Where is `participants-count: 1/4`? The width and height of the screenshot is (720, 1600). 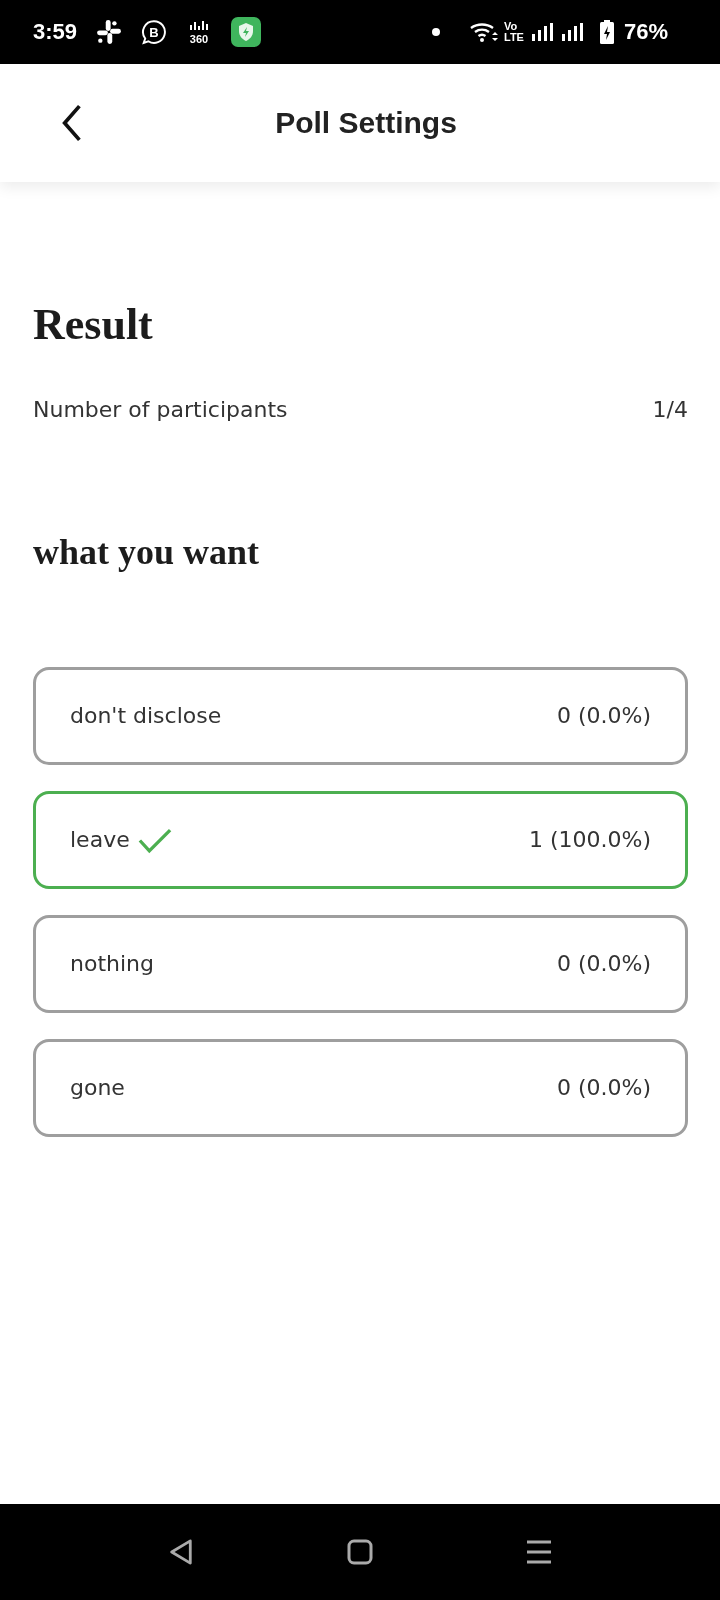 participants-count: 1/4 is located at coordinates (670, 410).